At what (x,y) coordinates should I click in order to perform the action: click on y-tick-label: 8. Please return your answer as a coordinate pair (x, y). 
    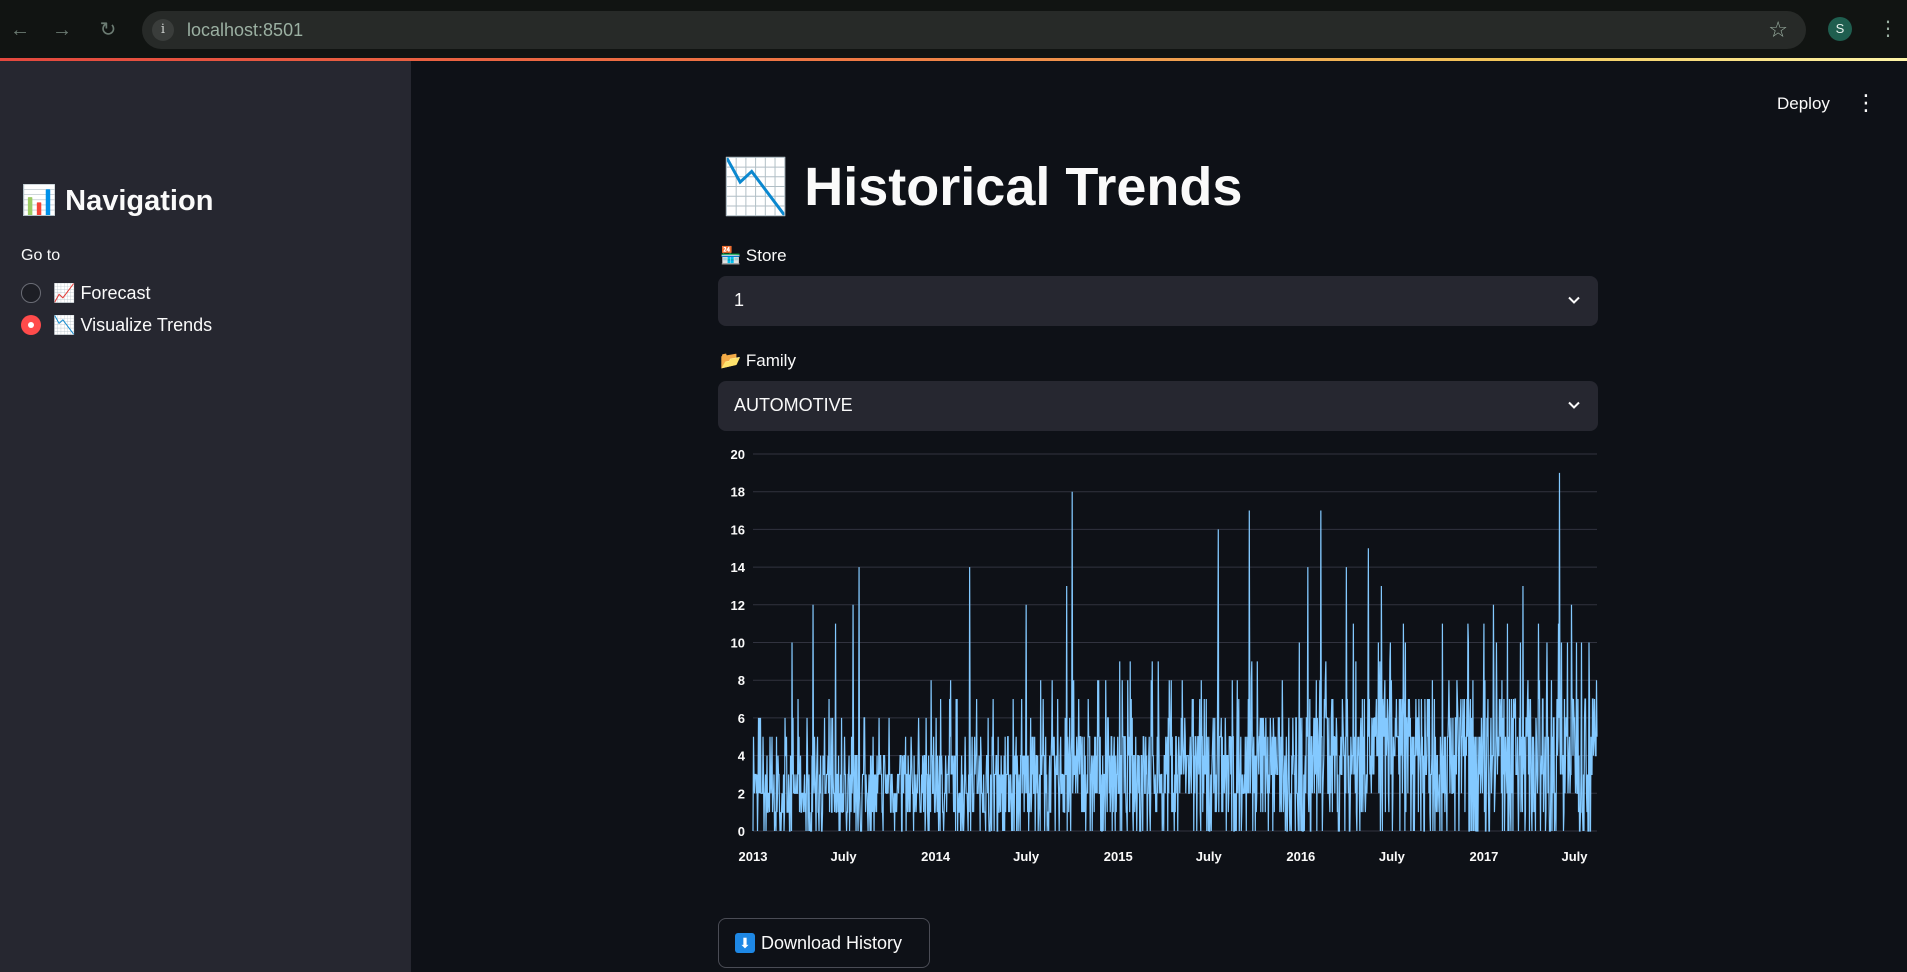
    Looking at the image, I should click on (741, 680).